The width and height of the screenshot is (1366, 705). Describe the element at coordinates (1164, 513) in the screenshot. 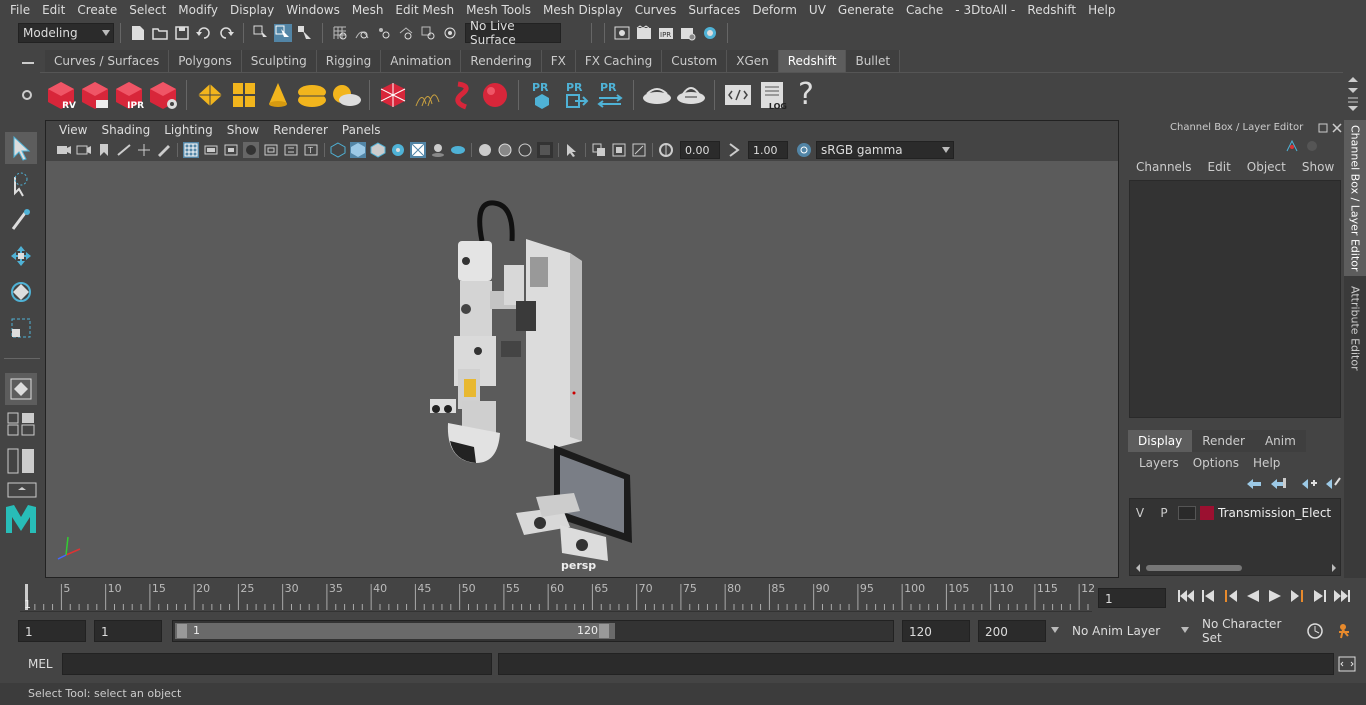

I see `layer-playback-toggle: P` at that location.